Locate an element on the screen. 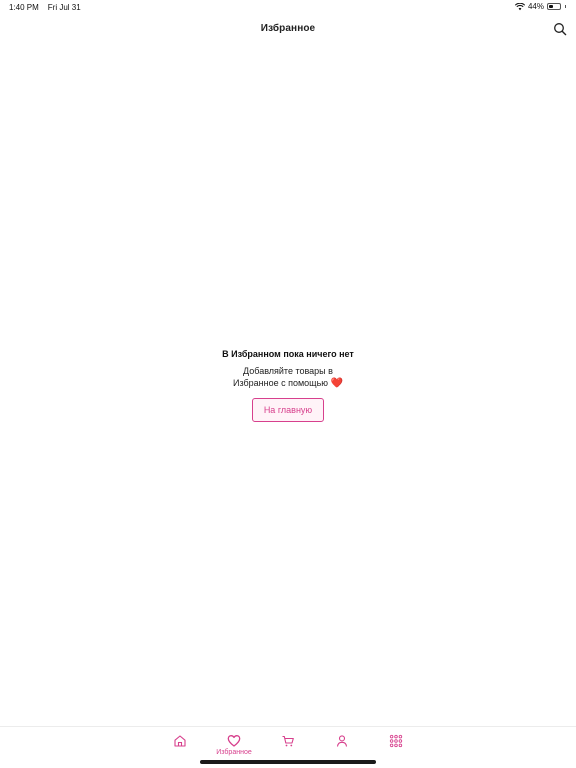 This screenshot has width=576, height=768. status-bar: 1:40 PM Fri Jul 31 44% is located at coordinates (288, 7).